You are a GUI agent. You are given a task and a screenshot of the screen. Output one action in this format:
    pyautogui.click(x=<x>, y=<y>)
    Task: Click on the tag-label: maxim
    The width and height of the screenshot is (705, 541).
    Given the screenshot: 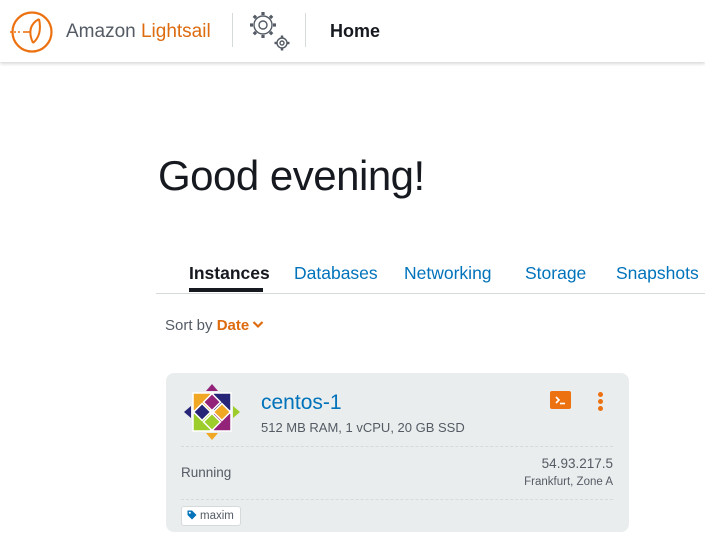 What is the action you would take?
    pyautogui.click(x=217, y=516)
    